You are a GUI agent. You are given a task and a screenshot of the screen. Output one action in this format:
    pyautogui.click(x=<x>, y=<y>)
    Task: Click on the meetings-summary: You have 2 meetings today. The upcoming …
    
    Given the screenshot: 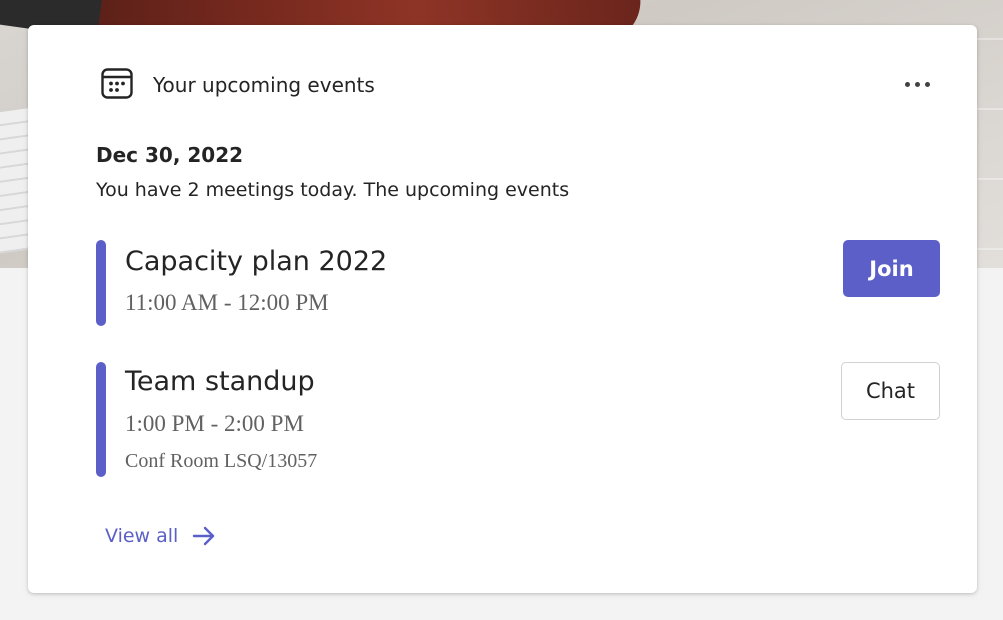 What is the action you would take?
    pyautogui.click(x=333, y=190)
    